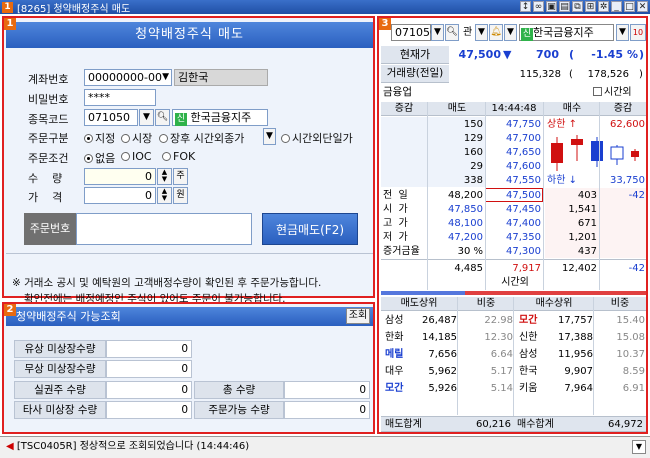 Image resolution: width=650 pixels, height=458 pixels. Describe the element at coordinates (514, 152) in the screenshot. I see `ask-price: 47,650` at that location.